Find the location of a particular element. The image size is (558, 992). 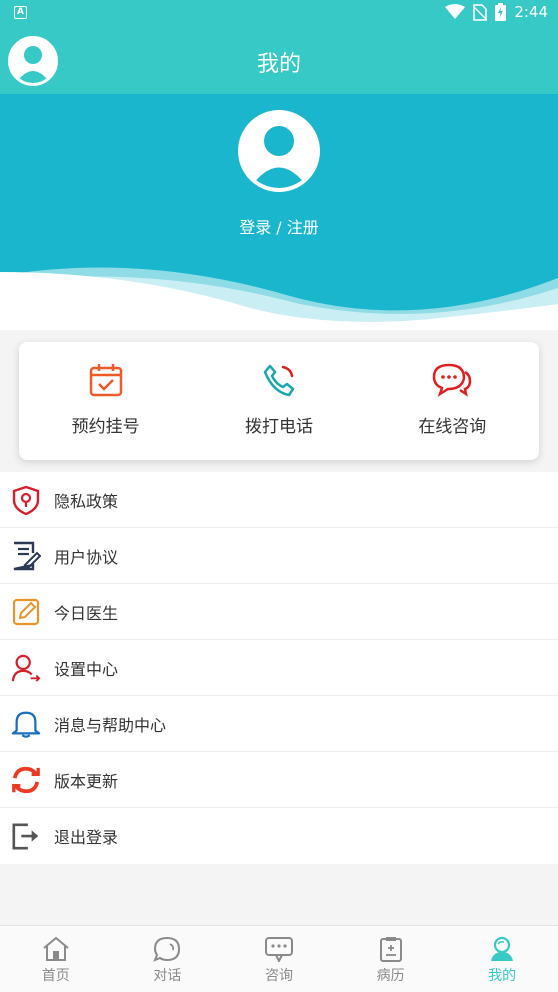

bell-icon is located at coordinates (26, 724).